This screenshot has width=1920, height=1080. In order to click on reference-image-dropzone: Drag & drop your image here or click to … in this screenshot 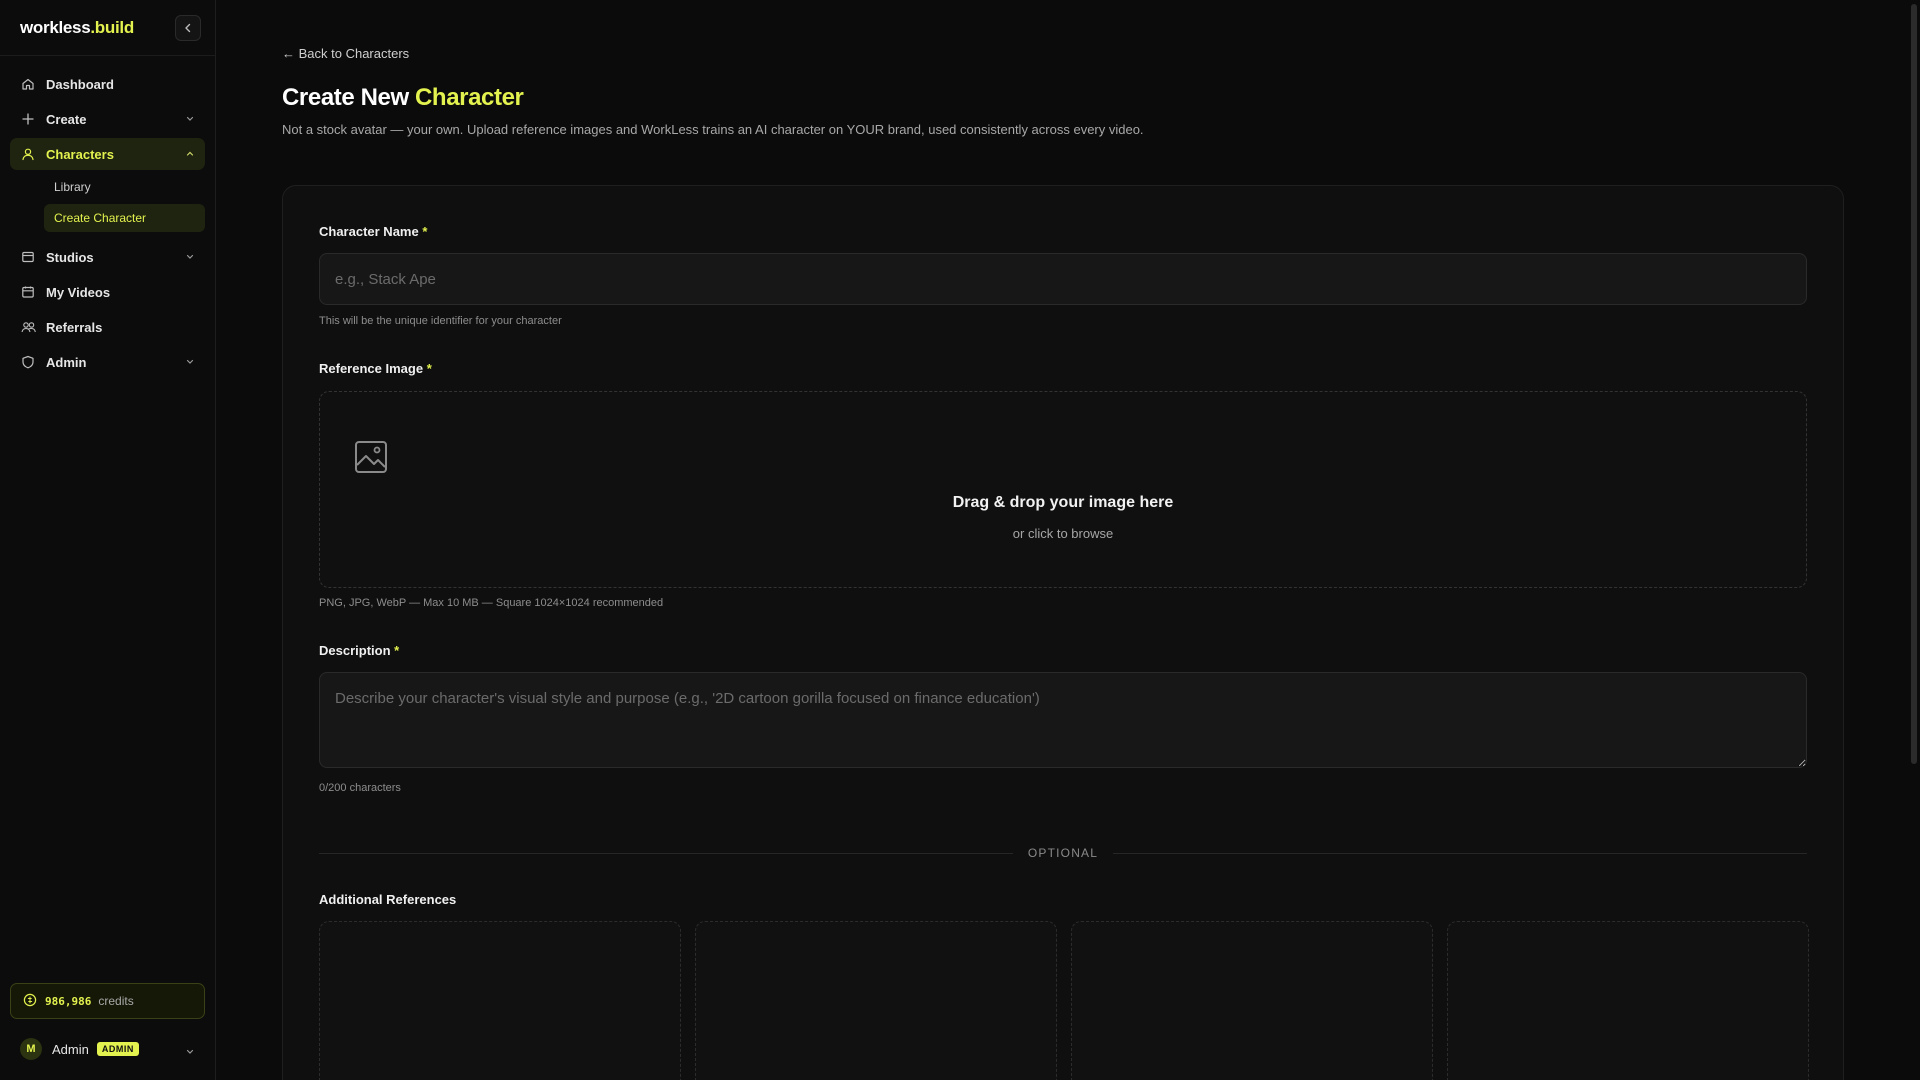, I will do `click(1063, 489)`.